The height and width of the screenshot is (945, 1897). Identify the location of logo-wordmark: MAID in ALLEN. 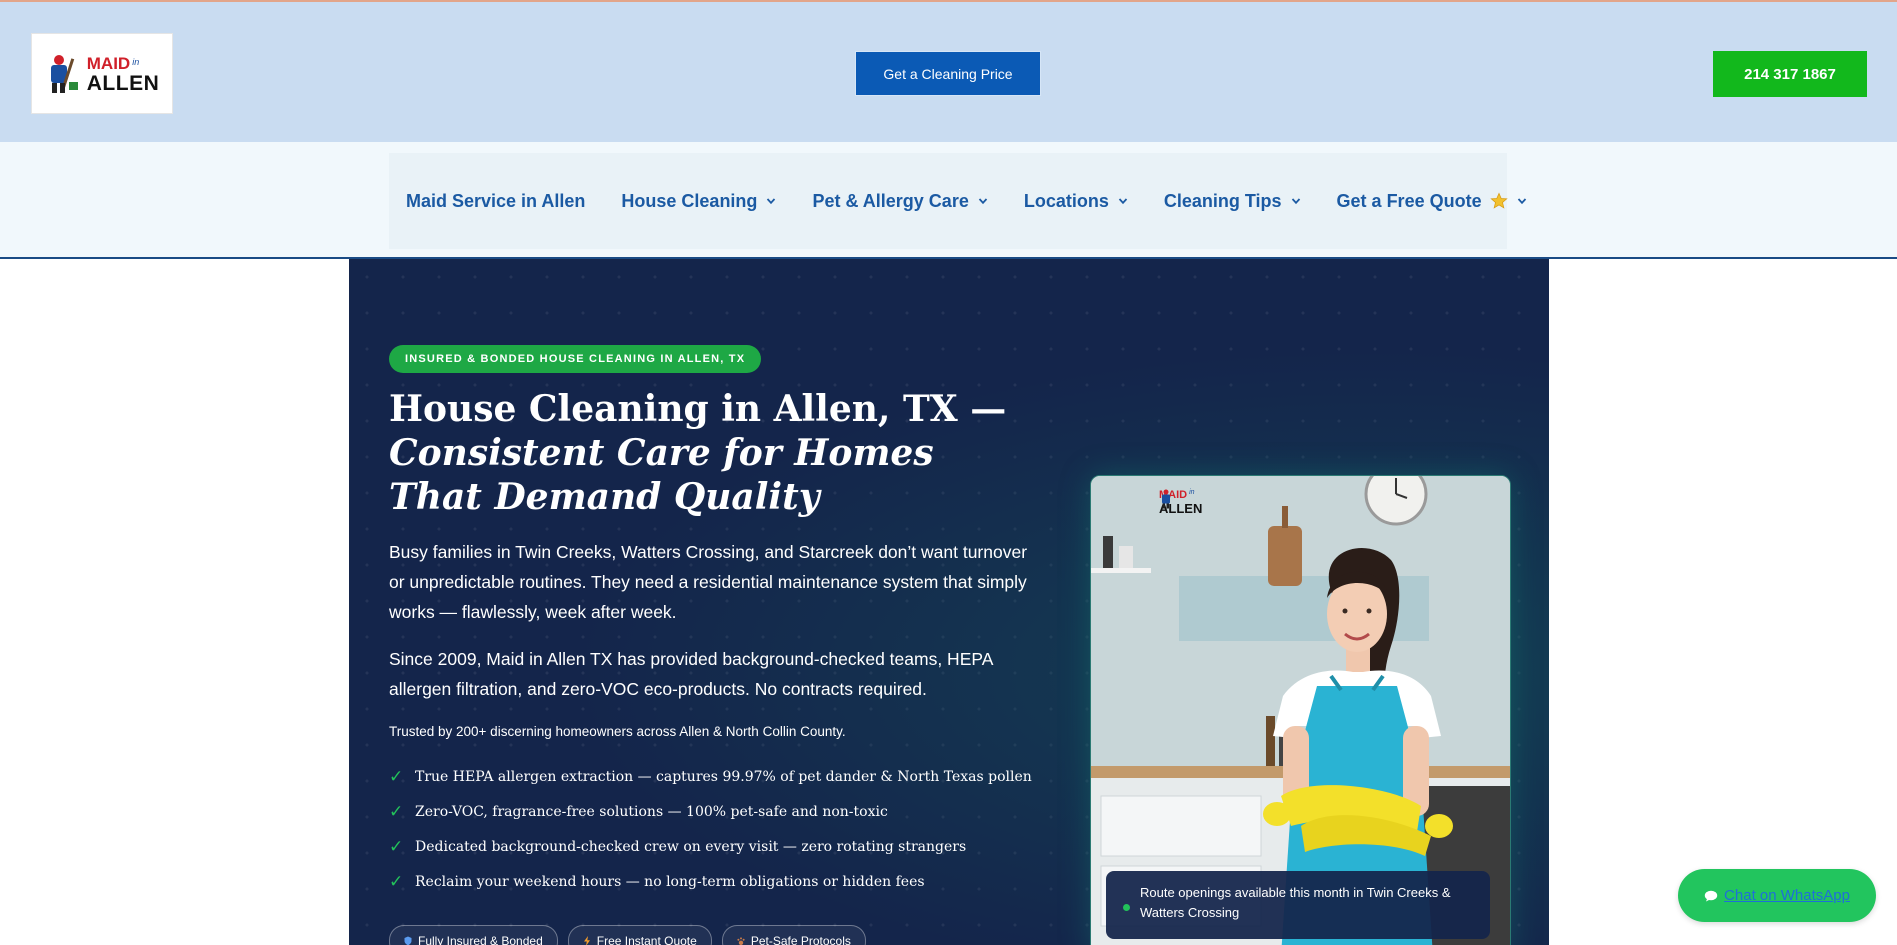
(123, 74).